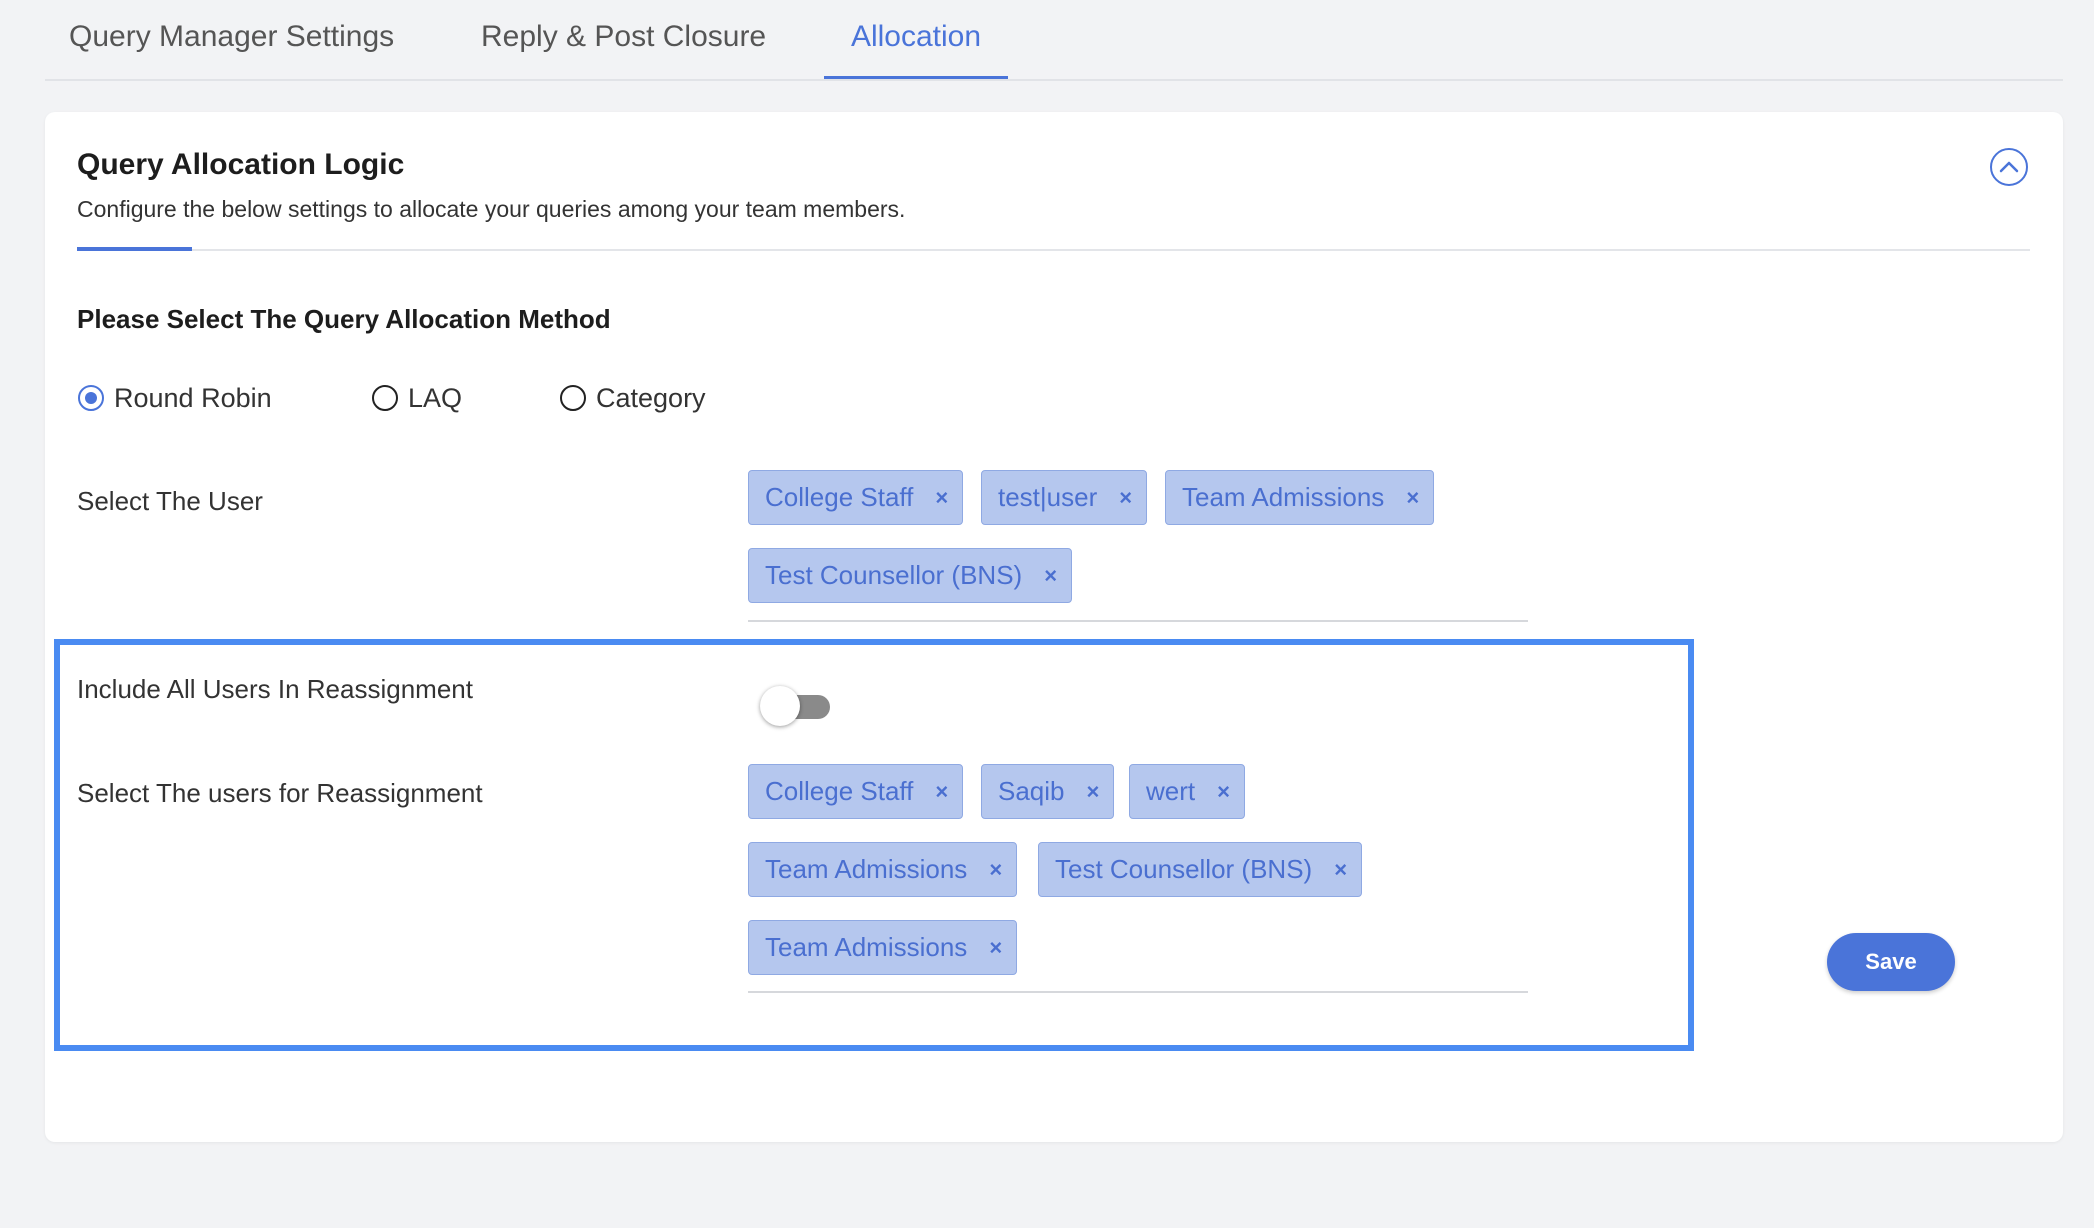 The image size is (2094, 1228). I want to click on divider-accent, so click(134, 249).